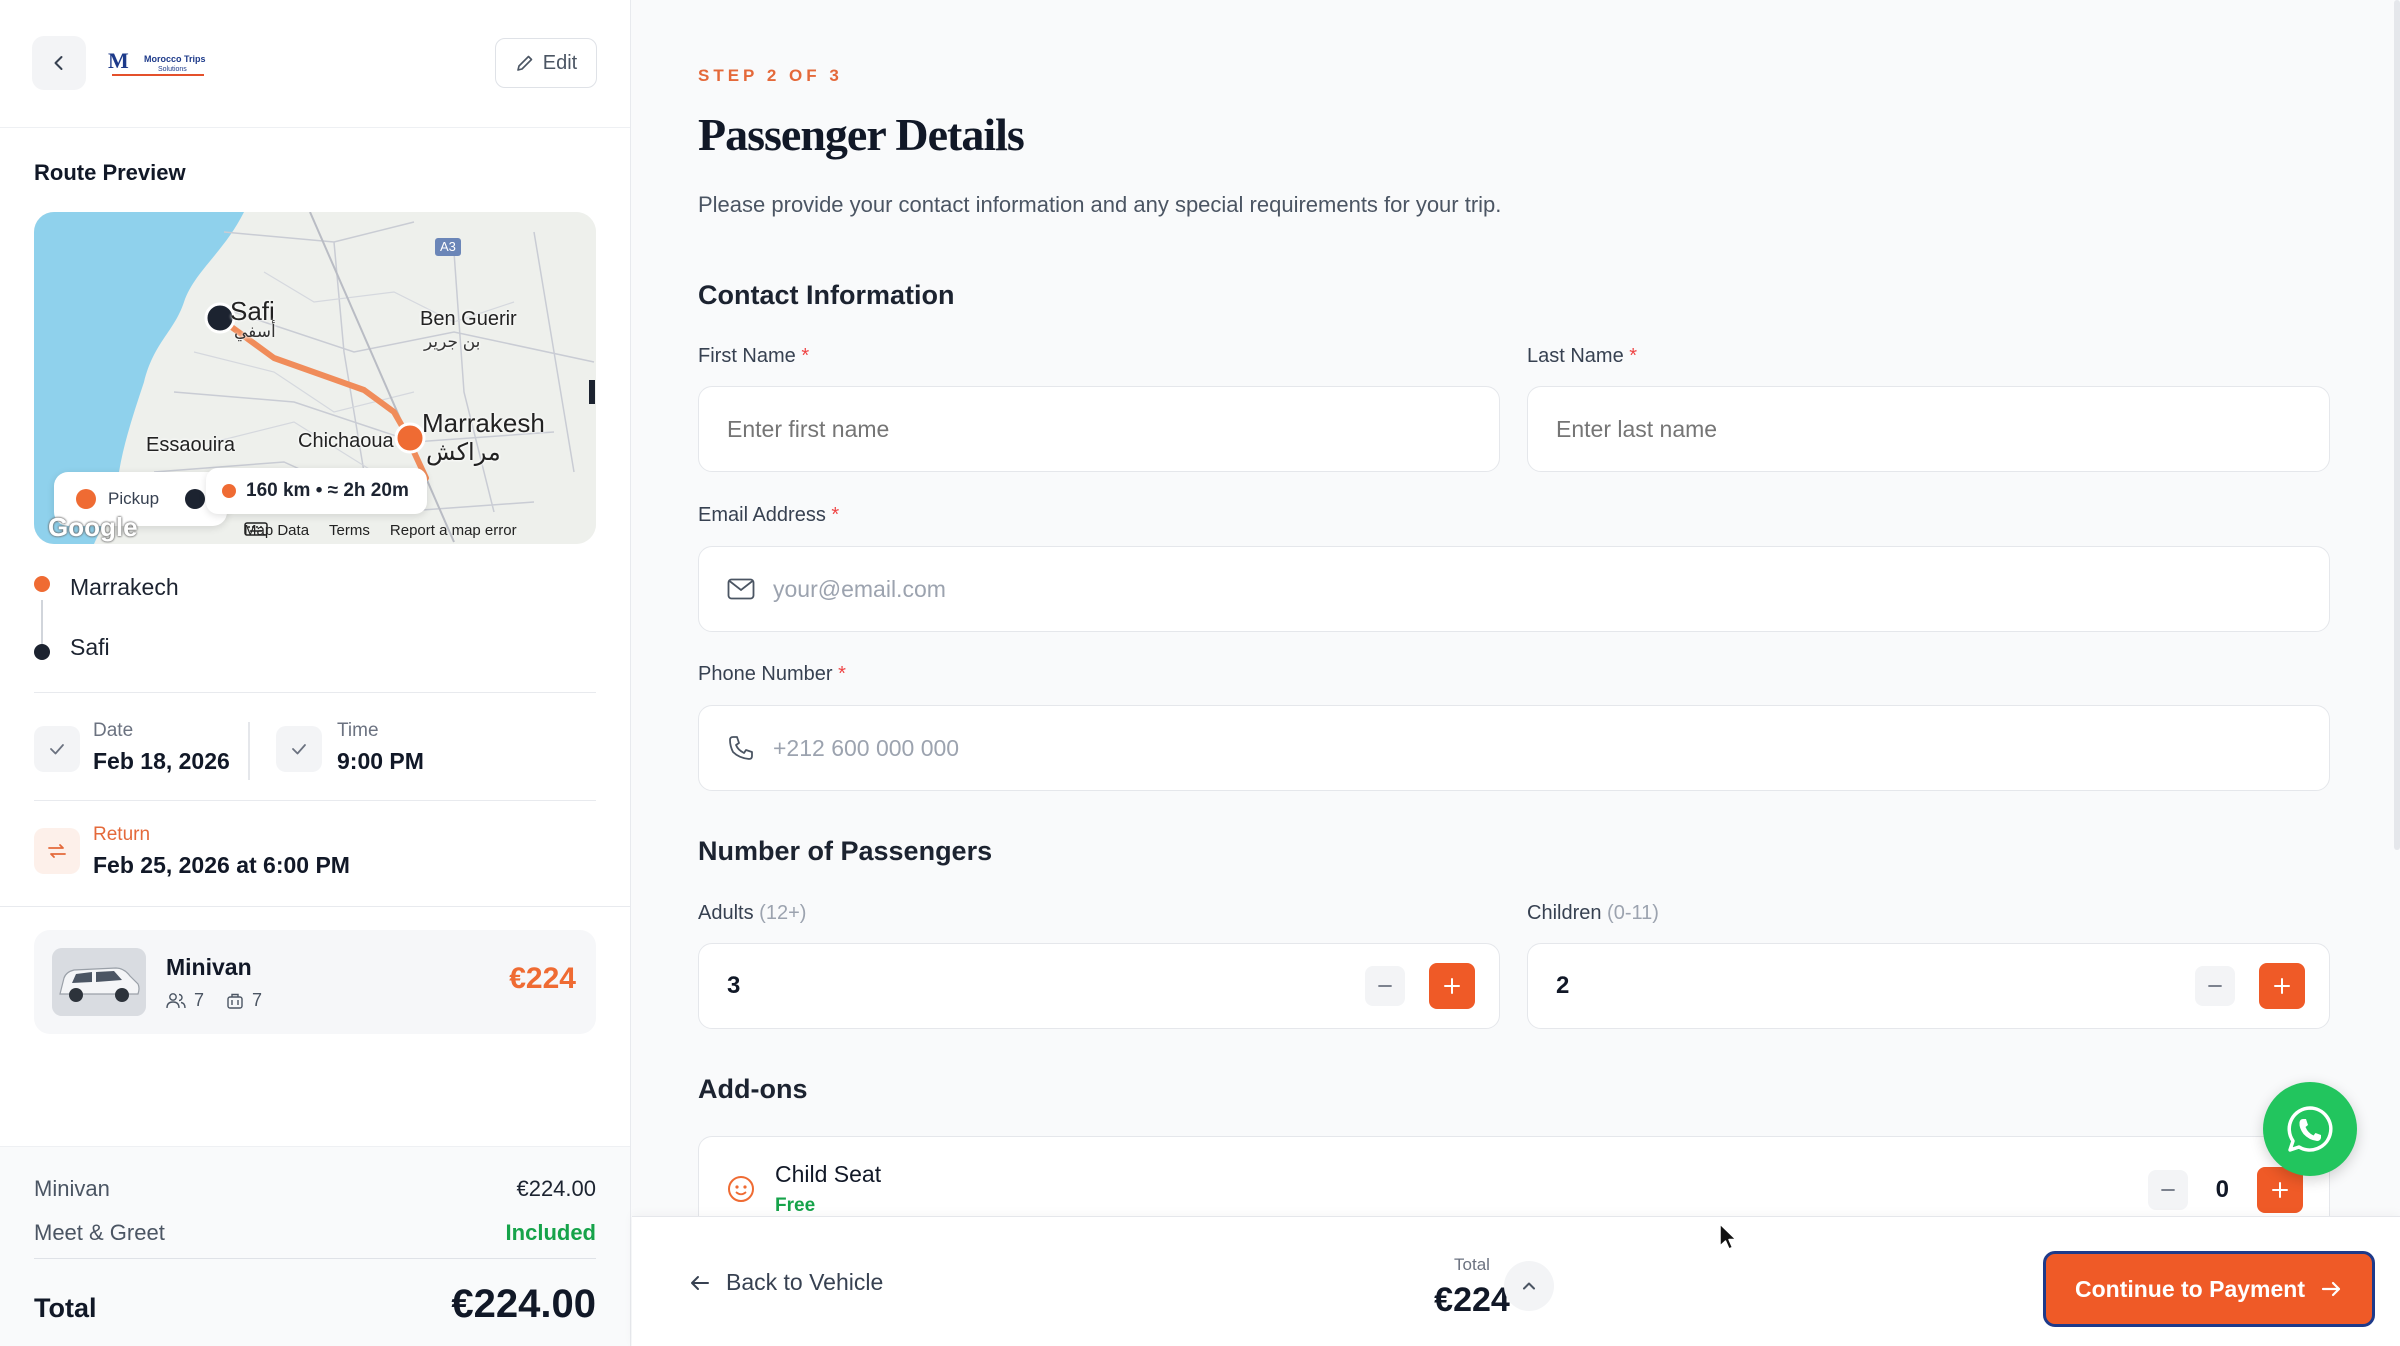  What do you see at coordinates (315, 64) in the screenshot?
I see `sidebar-header: M Morocco Trips Solutions Edit` at bounding box center [315, 64].